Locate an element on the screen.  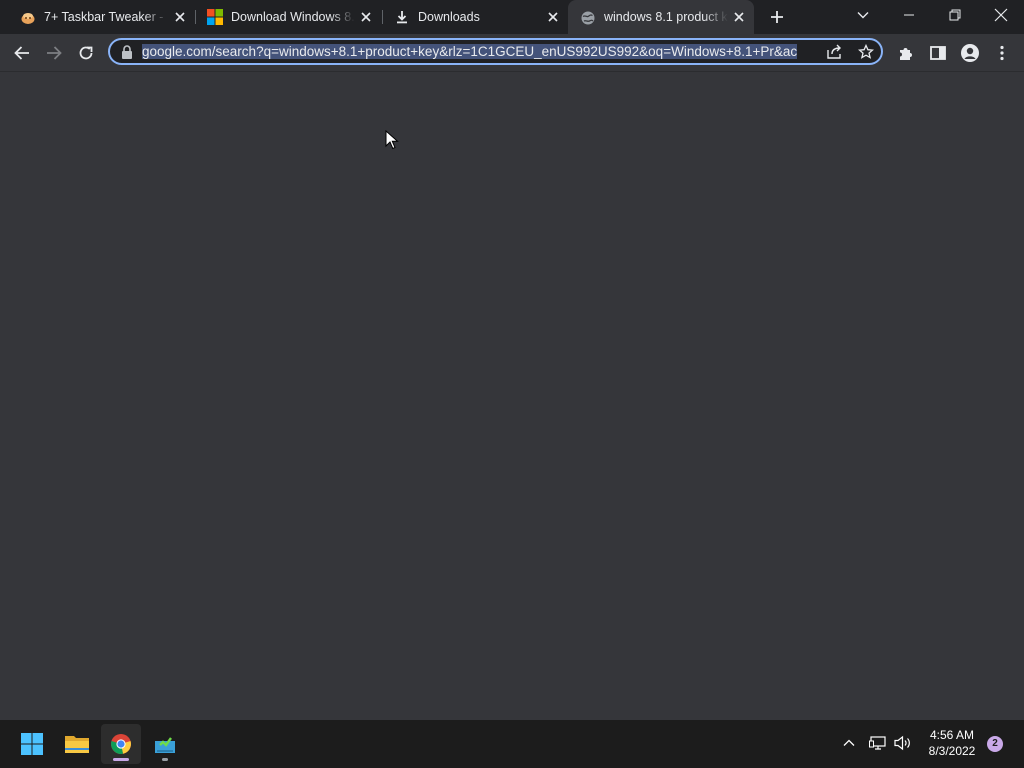
plus-icon is located at coordinates (777, 17).